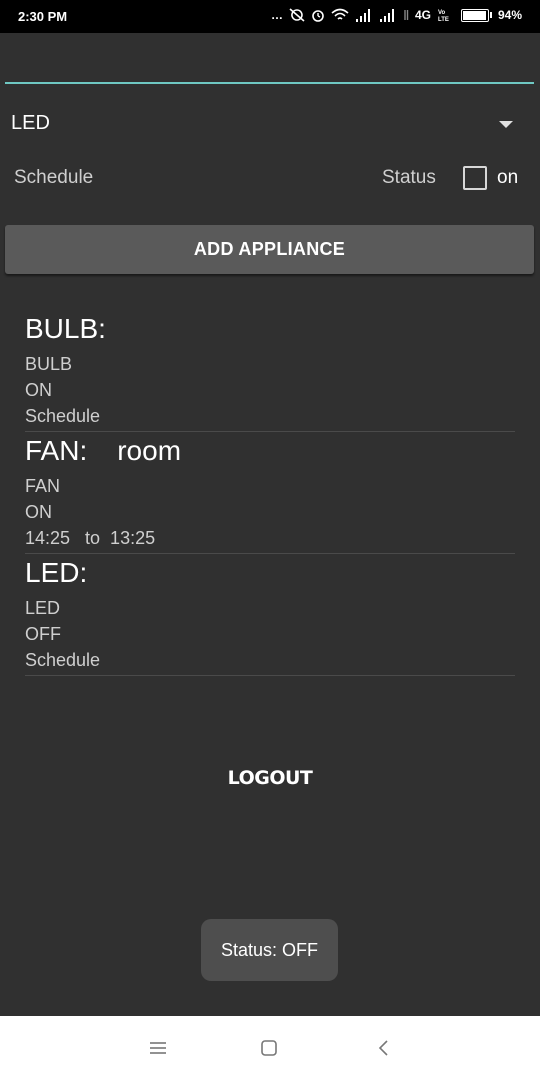 The height and width of the screenshot is (1080, 540). I want to click on status-label: Status, so click(409, 177).